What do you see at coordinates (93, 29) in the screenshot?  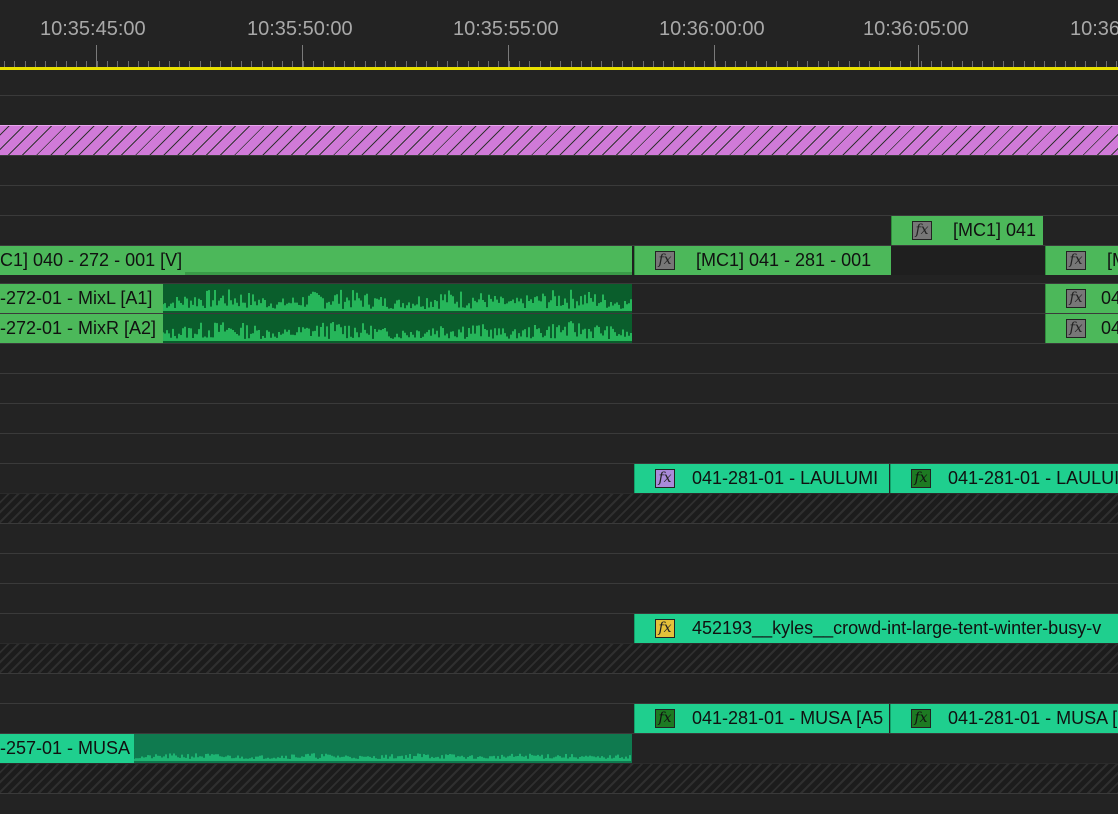 I see `timecode-label: 10:35:45:00` at bounding box center [93, 29].